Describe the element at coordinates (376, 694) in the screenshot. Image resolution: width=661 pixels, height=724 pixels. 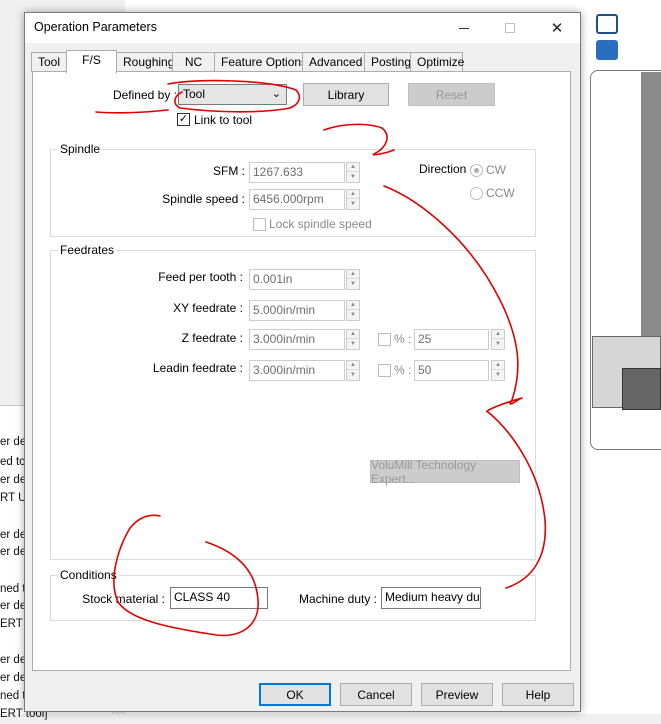
I see `cancel-button: Cancel` at that location.